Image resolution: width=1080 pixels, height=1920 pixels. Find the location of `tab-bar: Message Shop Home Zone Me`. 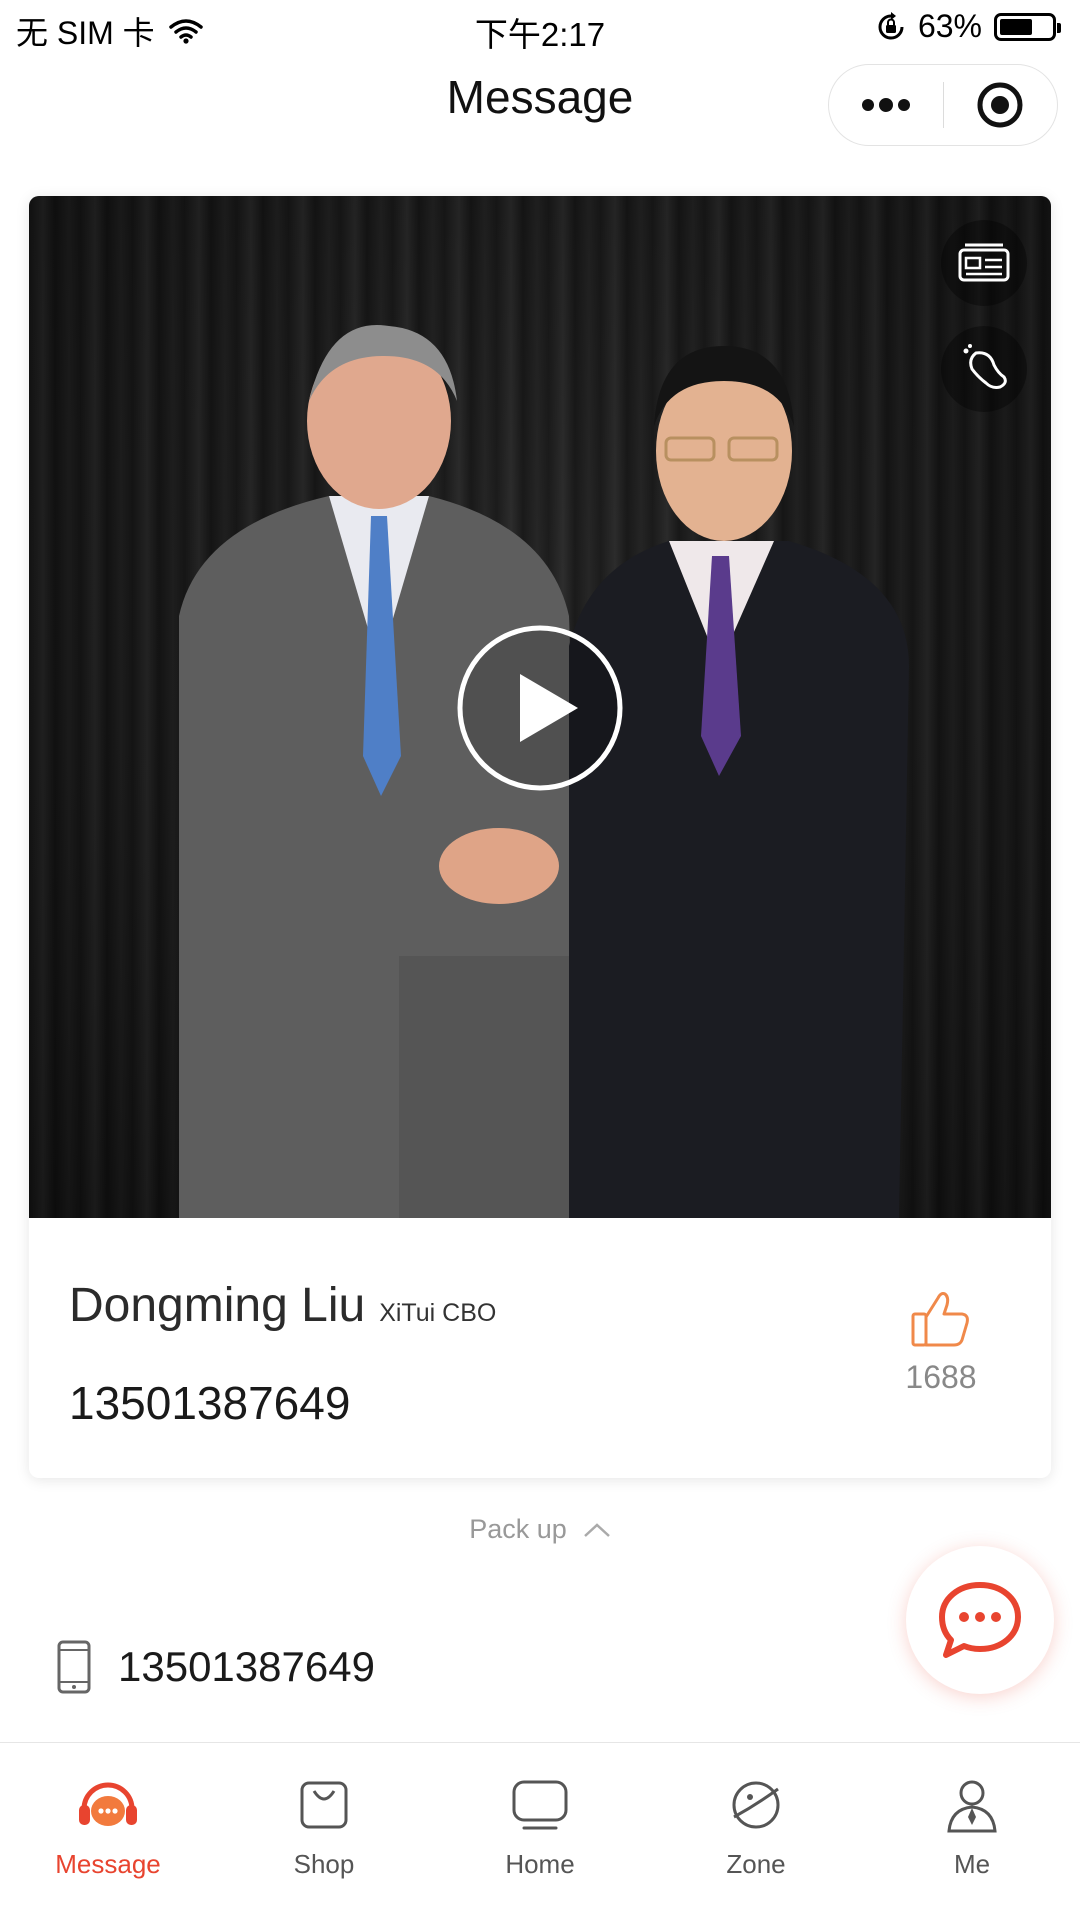

tab-bar: Message Shop Home Zone Me is located at coordinates (540, 1831).